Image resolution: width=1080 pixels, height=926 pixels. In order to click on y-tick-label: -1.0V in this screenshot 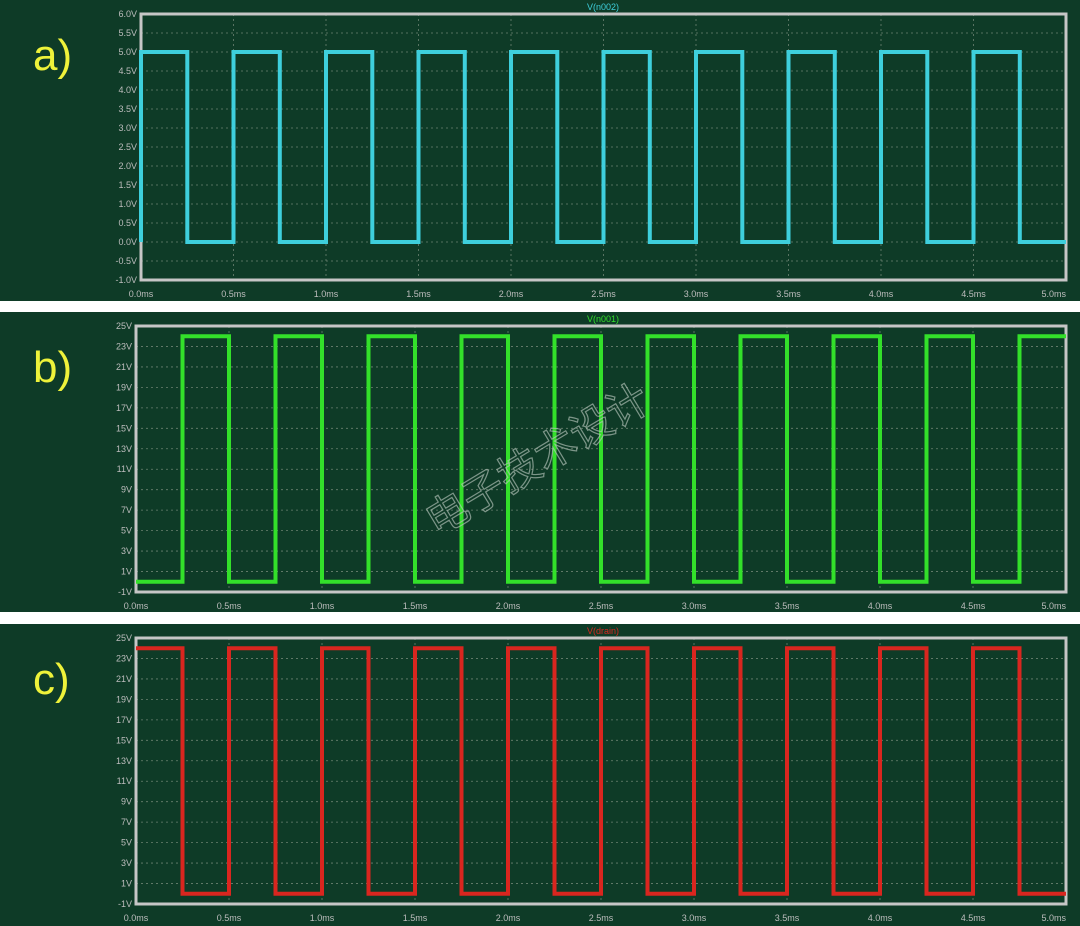, I will do `click(126, 280)`.